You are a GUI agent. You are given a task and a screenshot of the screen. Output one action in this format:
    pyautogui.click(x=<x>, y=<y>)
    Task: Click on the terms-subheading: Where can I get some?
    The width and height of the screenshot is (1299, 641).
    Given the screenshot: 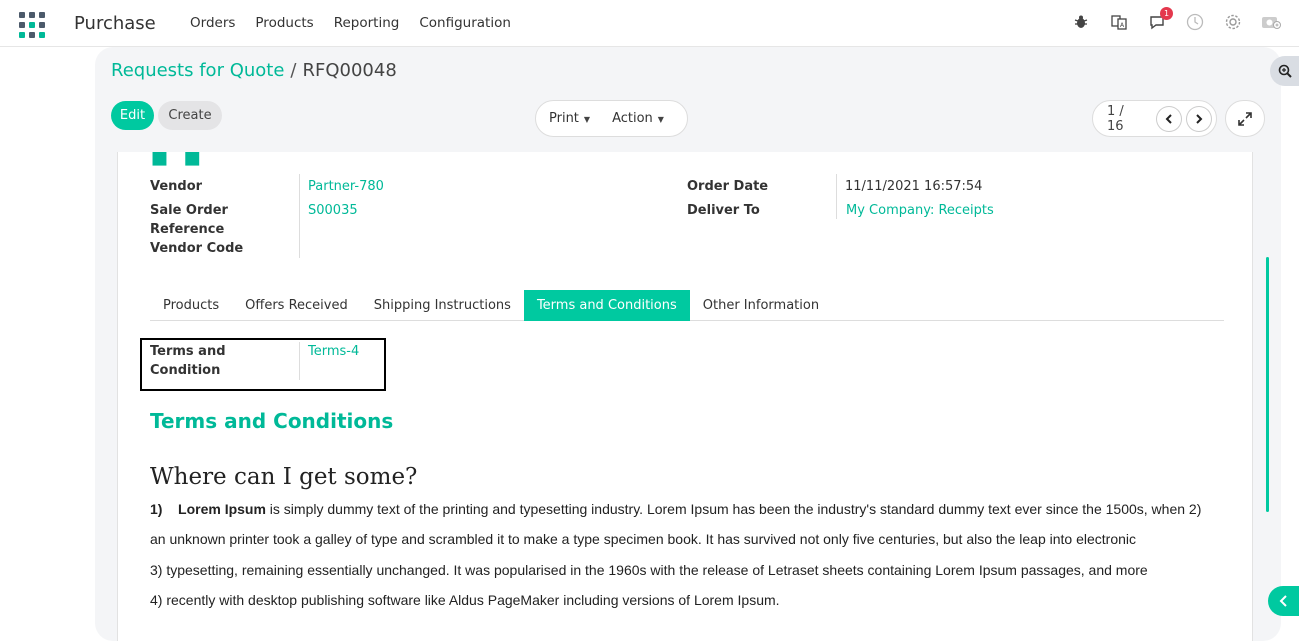 What is the action you would take?
    pyautogui.click(x=284, y=477)
    